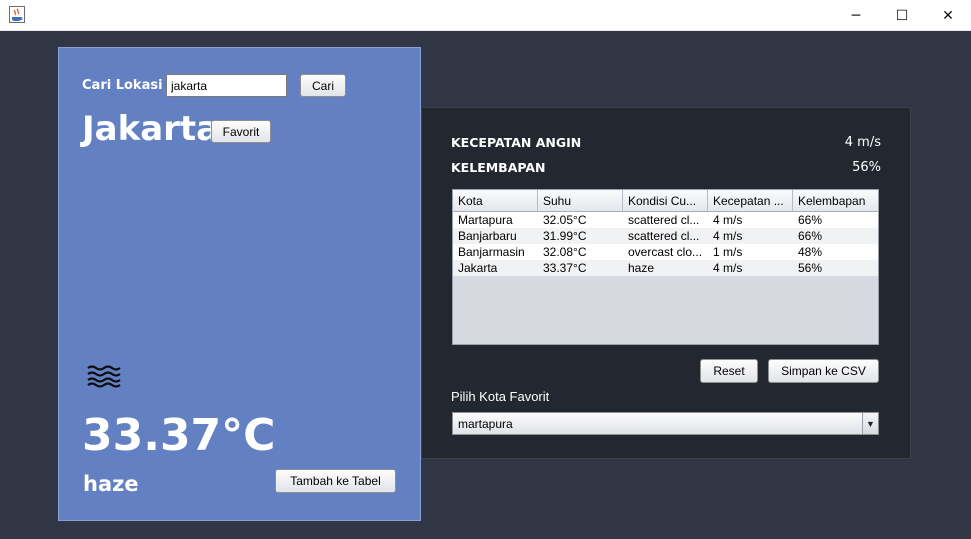 The width and height of the screenshot is (971, 539). I want to click on favorite-city-selected: martapura, so click(485, 424).